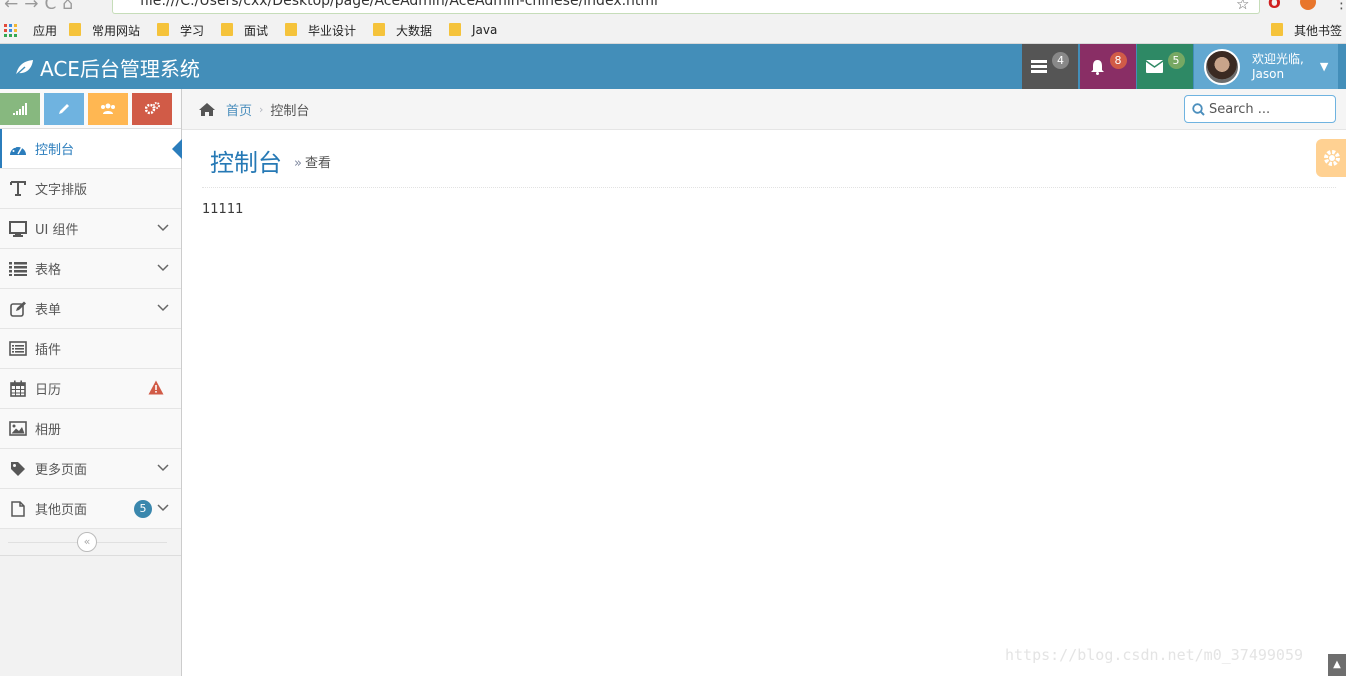 This screenshot has width=1346, height=676. What do you see at coordinates (18, 228) in the screenshot?
I see `desktop-icon` at bounding box center [18, 228].